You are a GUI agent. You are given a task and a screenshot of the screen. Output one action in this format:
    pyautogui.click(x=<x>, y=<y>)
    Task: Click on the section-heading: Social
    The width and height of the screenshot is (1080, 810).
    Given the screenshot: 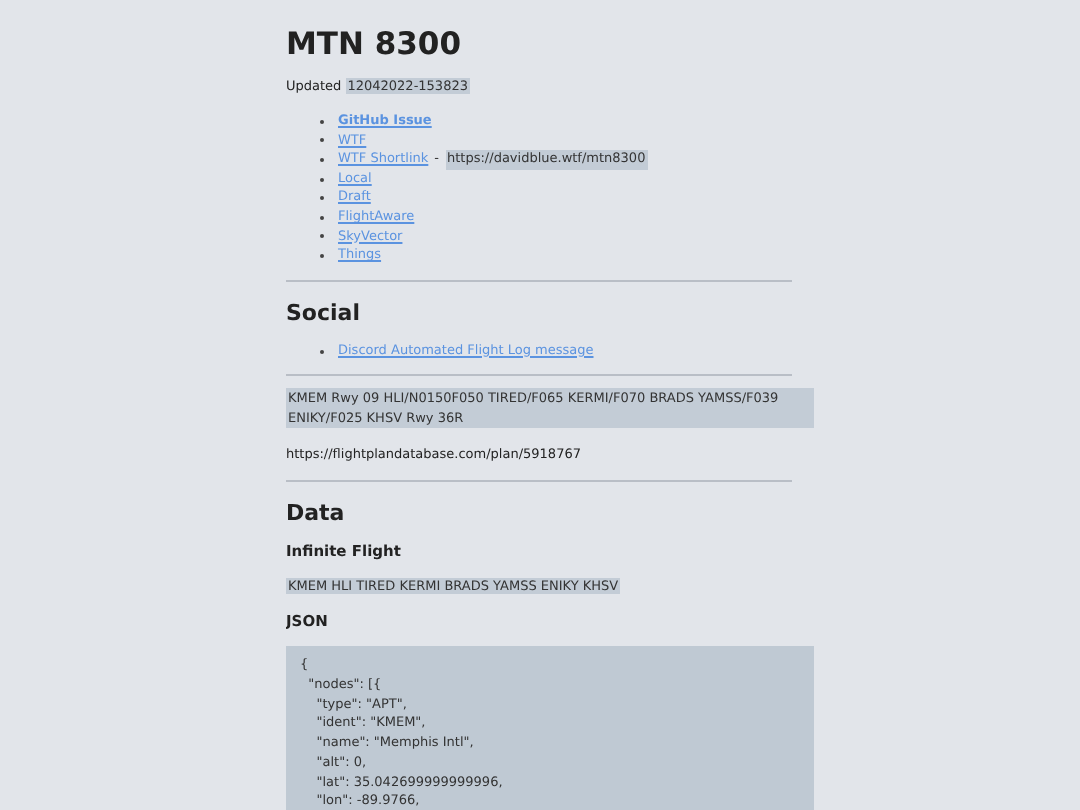 What is the action you would take?
    pyautogui.click(x=324, y=312)
    